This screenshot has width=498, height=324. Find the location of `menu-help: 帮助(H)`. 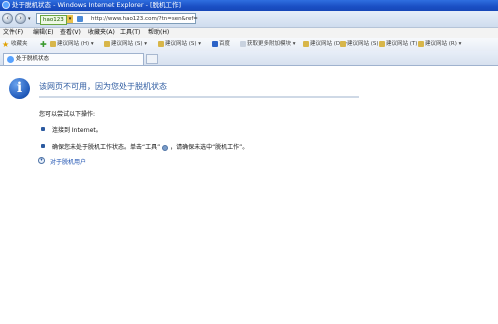

menu-help: 帮助(H) is located at coordinates (158, 33).